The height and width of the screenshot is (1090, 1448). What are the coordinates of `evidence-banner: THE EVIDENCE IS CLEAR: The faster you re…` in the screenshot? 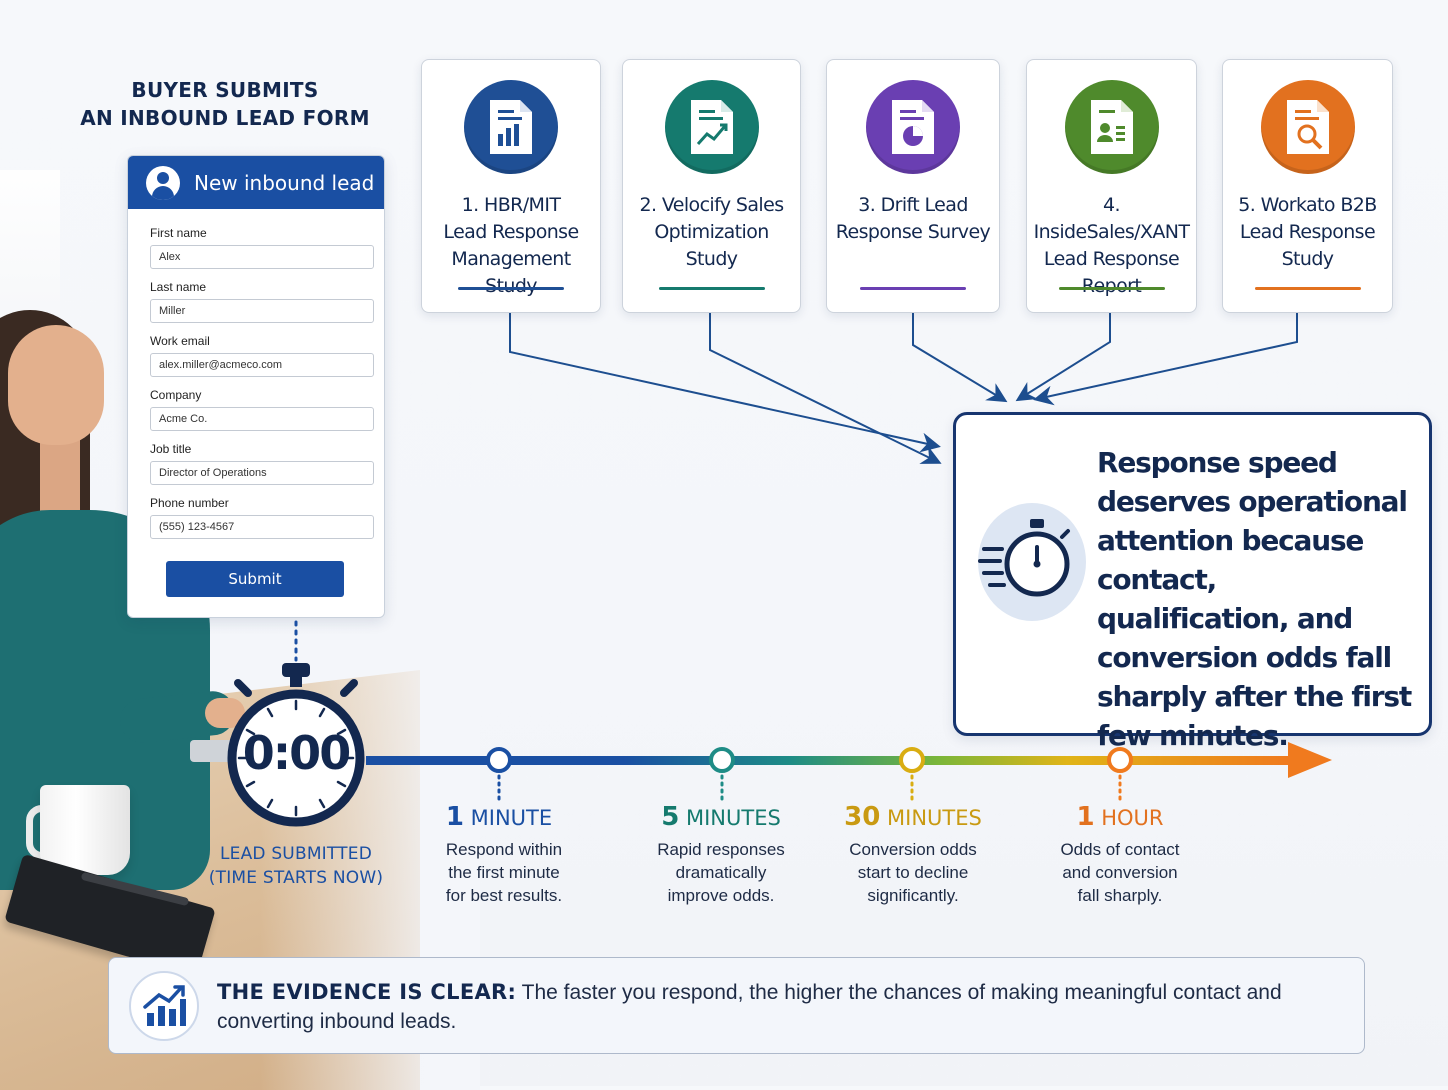 It's located at (736, 1005).